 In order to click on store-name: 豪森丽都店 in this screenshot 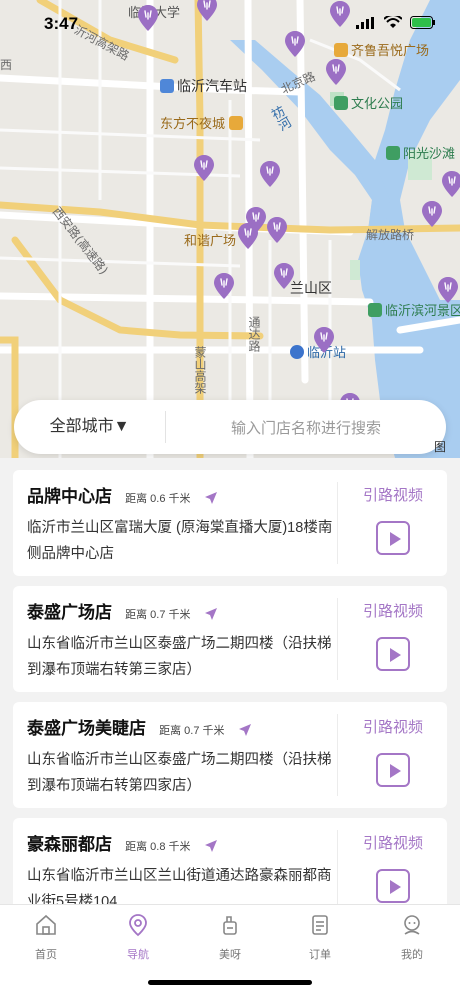, I will do `click(69, 844)`.